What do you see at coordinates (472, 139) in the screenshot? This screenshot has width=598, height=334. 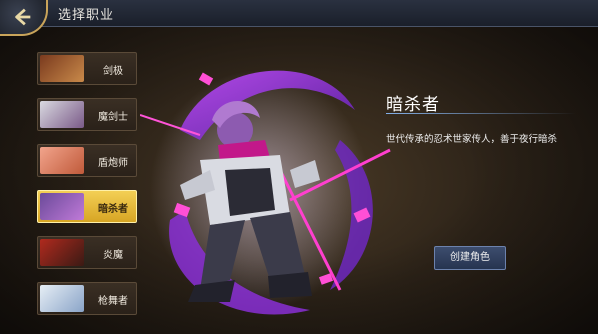 I see `selected-class-description: 世代传承的忍术世家传人，善于夜行暗杀` at bounding box center [472, 139].